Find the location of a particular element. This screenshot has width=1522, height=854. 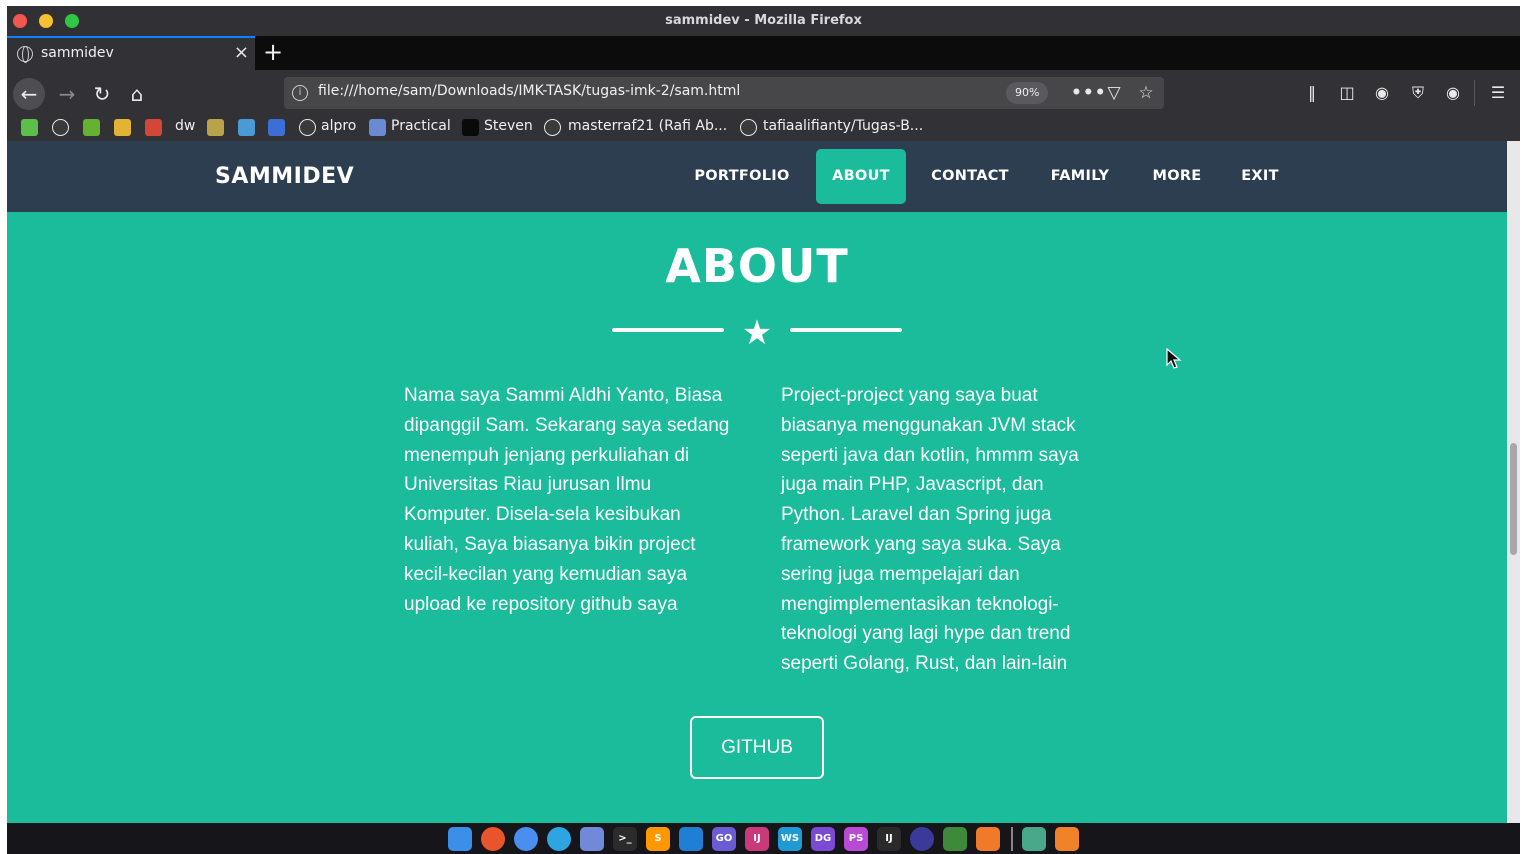

more-actions-icon: ••• is located at coordinates (1088, 93).